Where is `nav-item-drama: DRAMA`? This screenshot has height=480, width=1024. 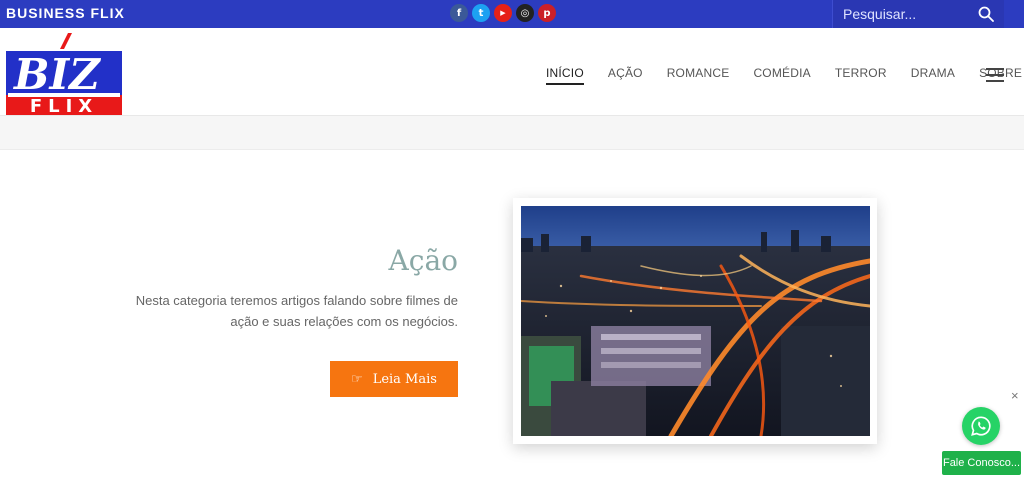
nav-item-drama: DRAMA is located at coordinates (933, 73).